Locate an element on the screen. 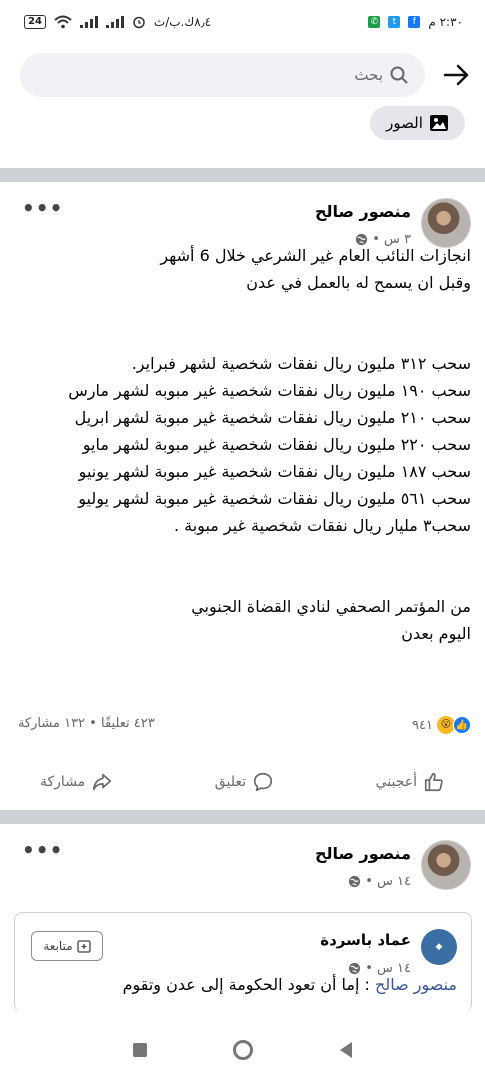  system-nav-bar is located at coordinates (242, 1050).